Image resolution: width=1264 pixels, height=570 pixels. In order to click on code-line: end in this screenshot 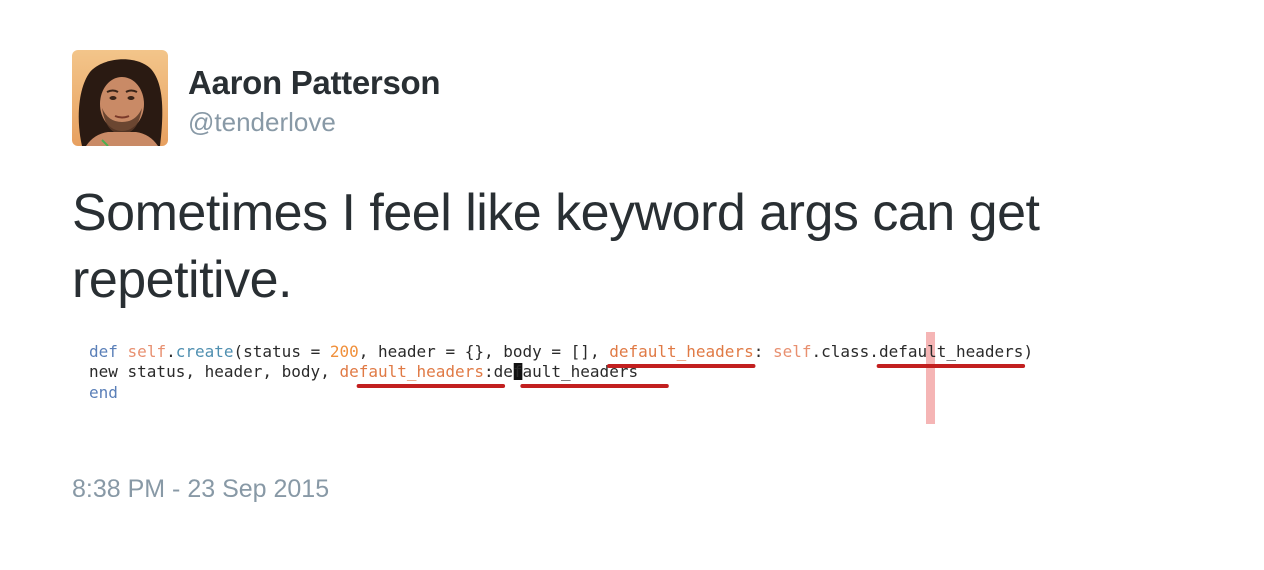, I will do `click(103, 392)`.